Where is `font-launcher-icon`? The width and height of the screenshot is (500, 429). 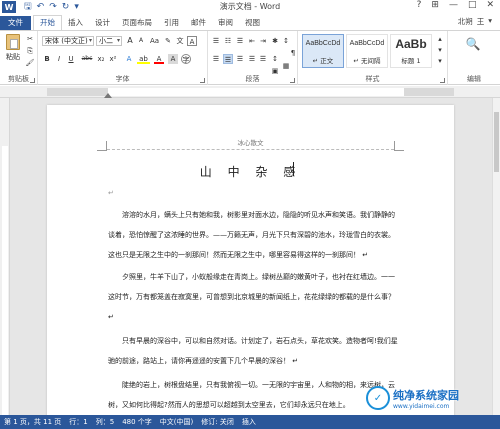 font-launcher-icon is located at coordinates (202, 80).